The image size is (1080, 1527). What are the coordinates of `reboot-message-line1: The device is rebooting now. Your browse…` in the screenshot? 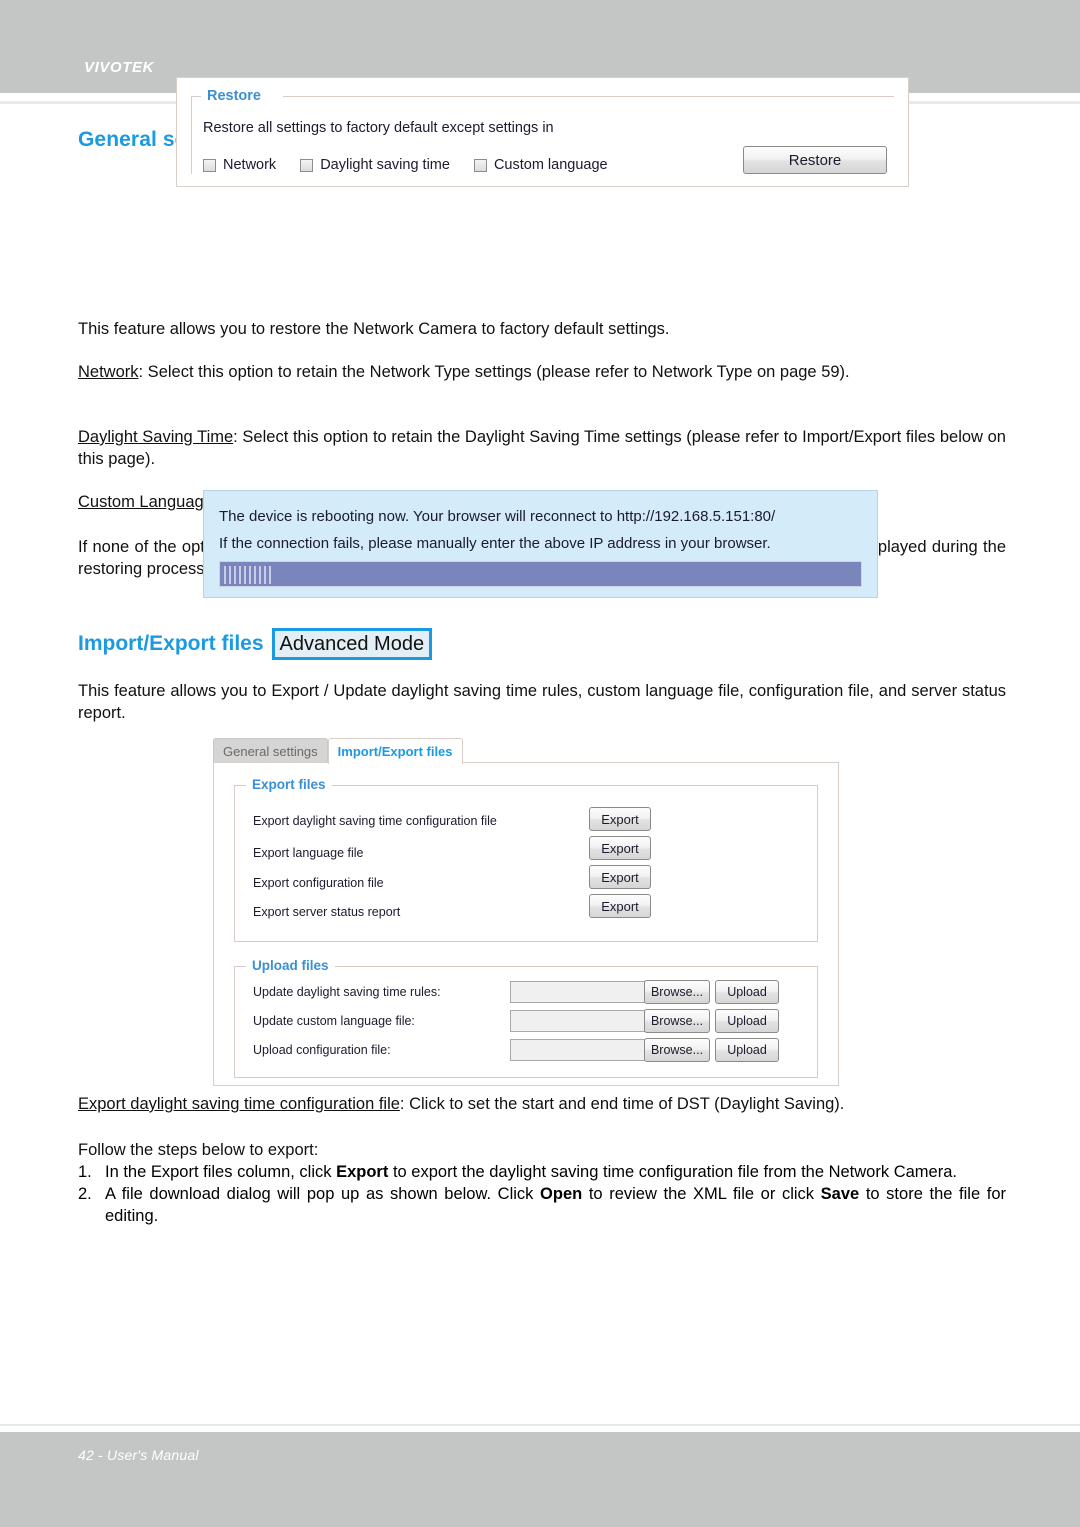 It's located at (497, 516).